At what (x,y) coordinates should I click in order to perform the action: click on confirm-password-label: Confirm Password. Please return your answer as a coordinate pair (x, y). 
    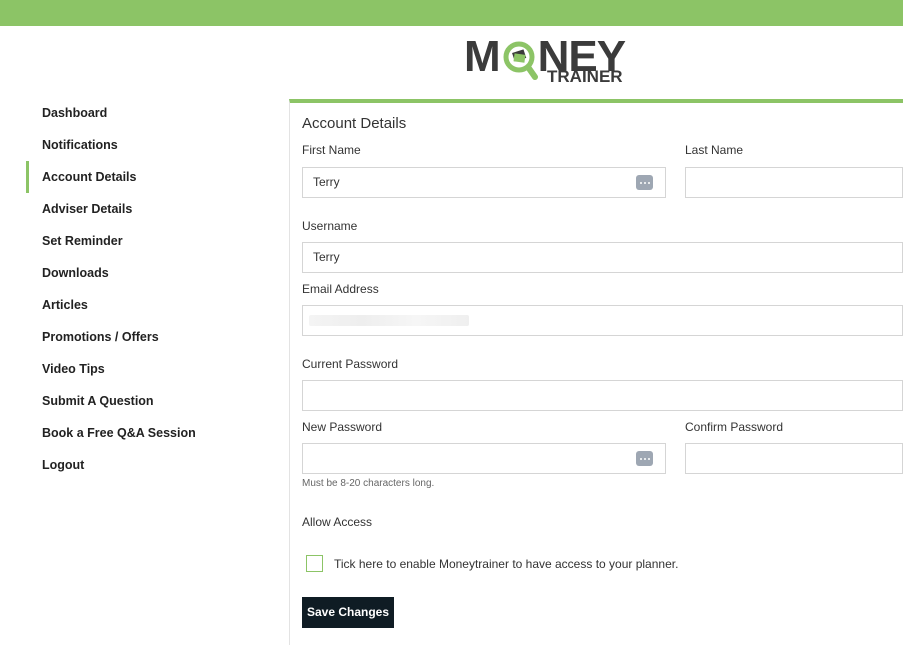
    Looking at the image, I should click on (734, 427).